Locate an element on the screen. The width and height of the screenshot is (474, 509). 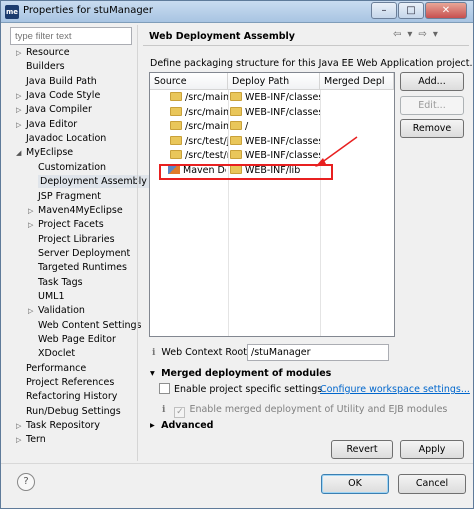
deploy-path-text: WEB-INF/classes is located at coordinates (282, 97).